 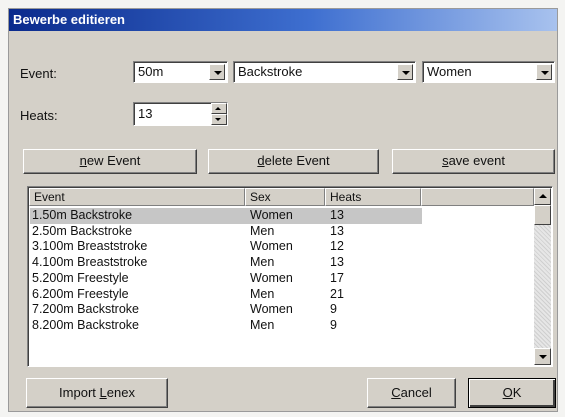 I want to click on new-event-label-post: ew Event, so click(x=113, y=160).